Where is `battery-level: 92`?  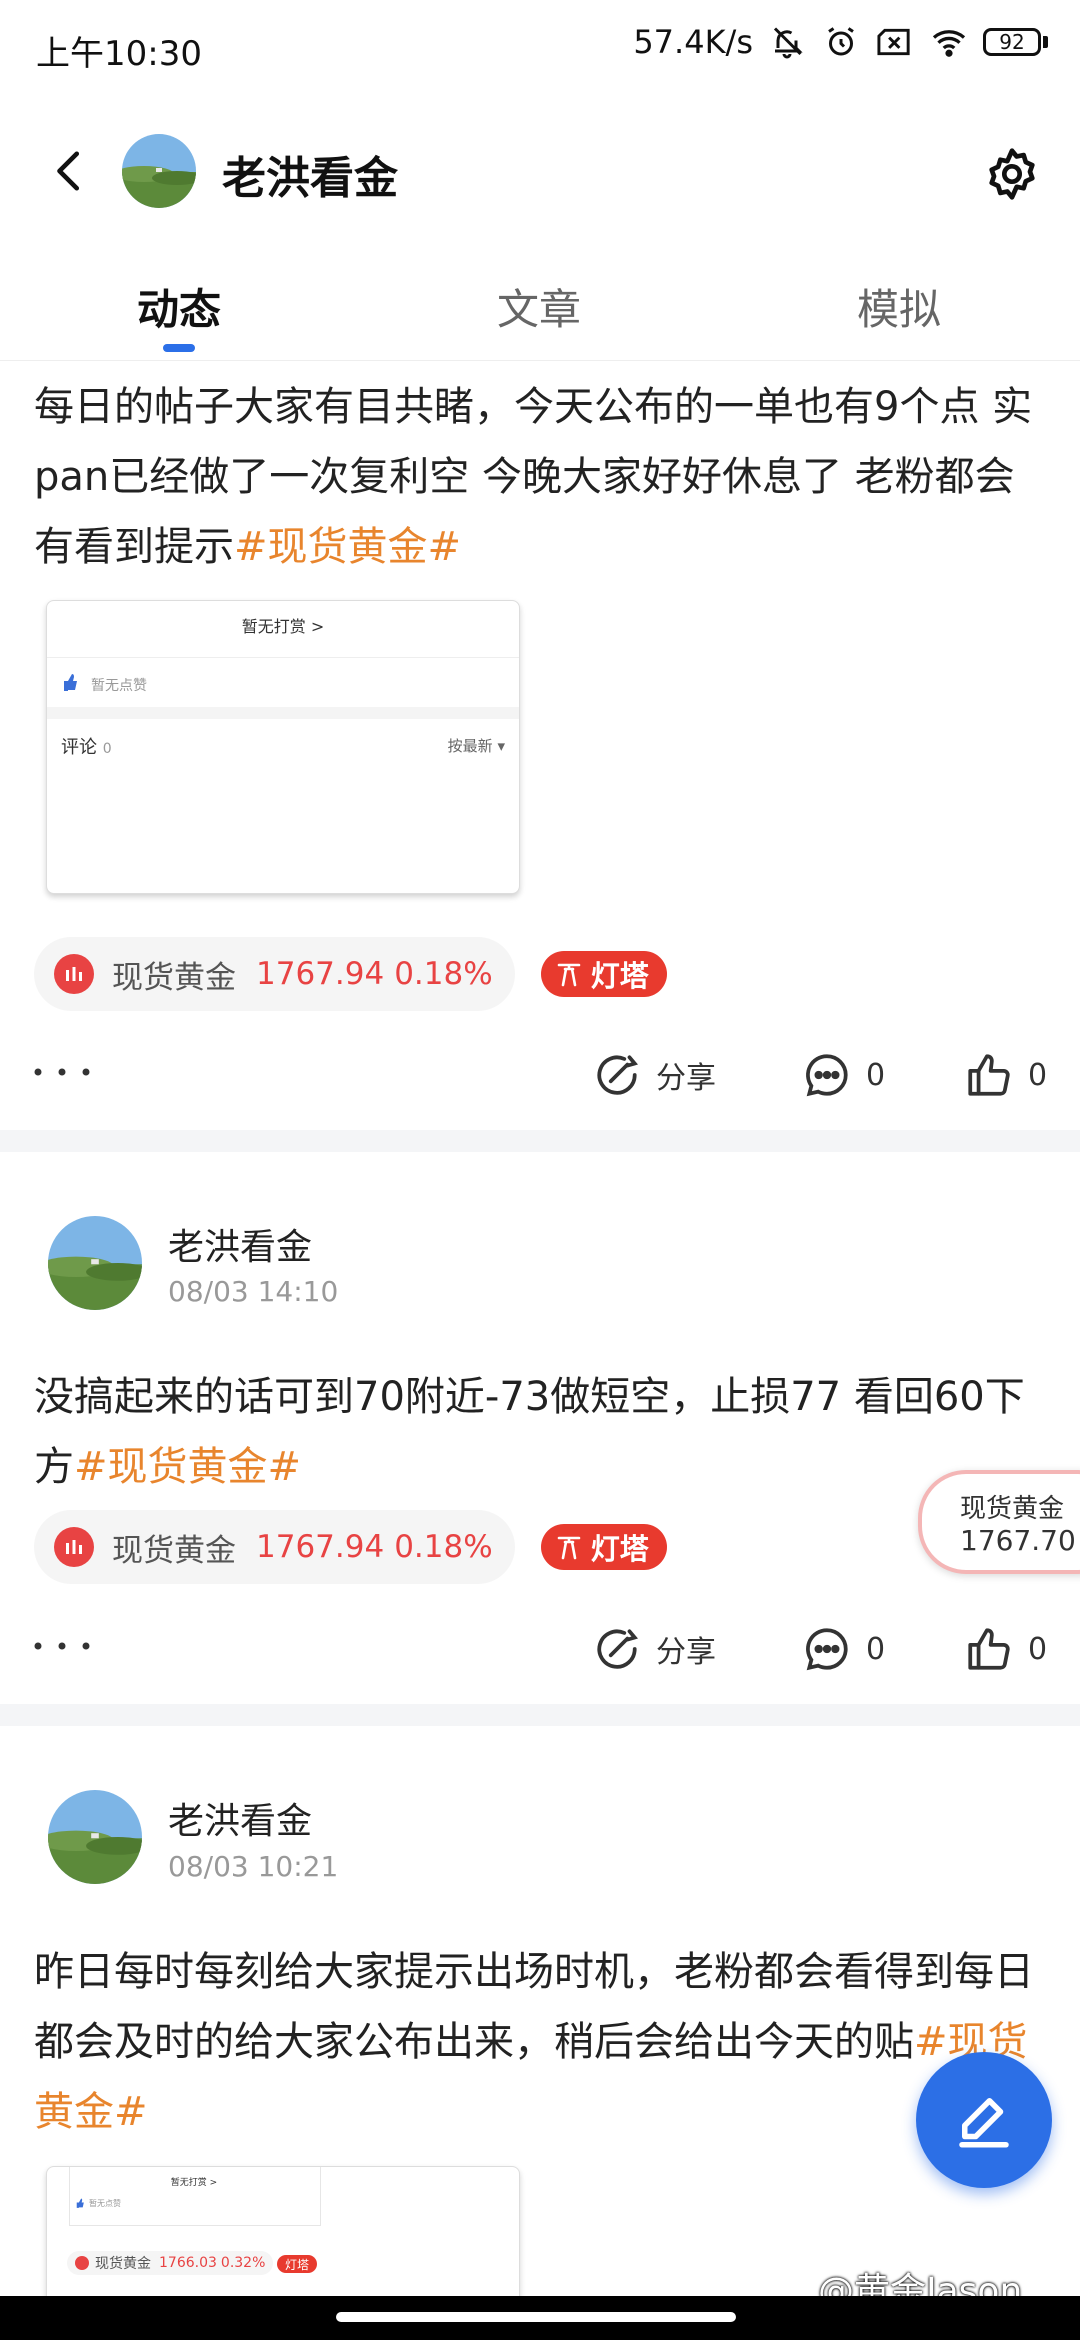 battery-level: 92 is located at coordinates (1012, 42).